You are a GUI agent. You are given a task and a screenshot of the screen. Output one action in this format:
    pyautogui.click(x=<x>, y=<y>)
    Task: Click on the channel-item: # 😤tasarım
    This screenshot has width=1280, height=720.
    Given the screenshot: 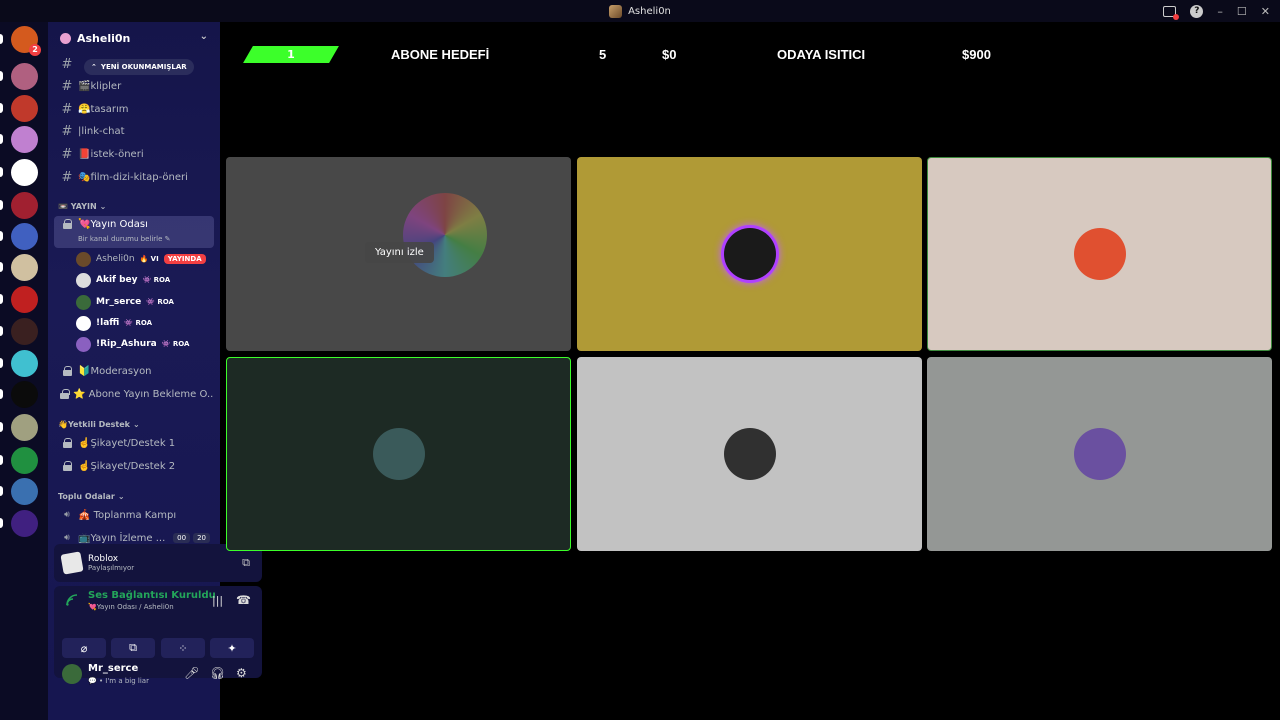 What is the action you would take?
    pyautogui.click(x=134, y=109)
    